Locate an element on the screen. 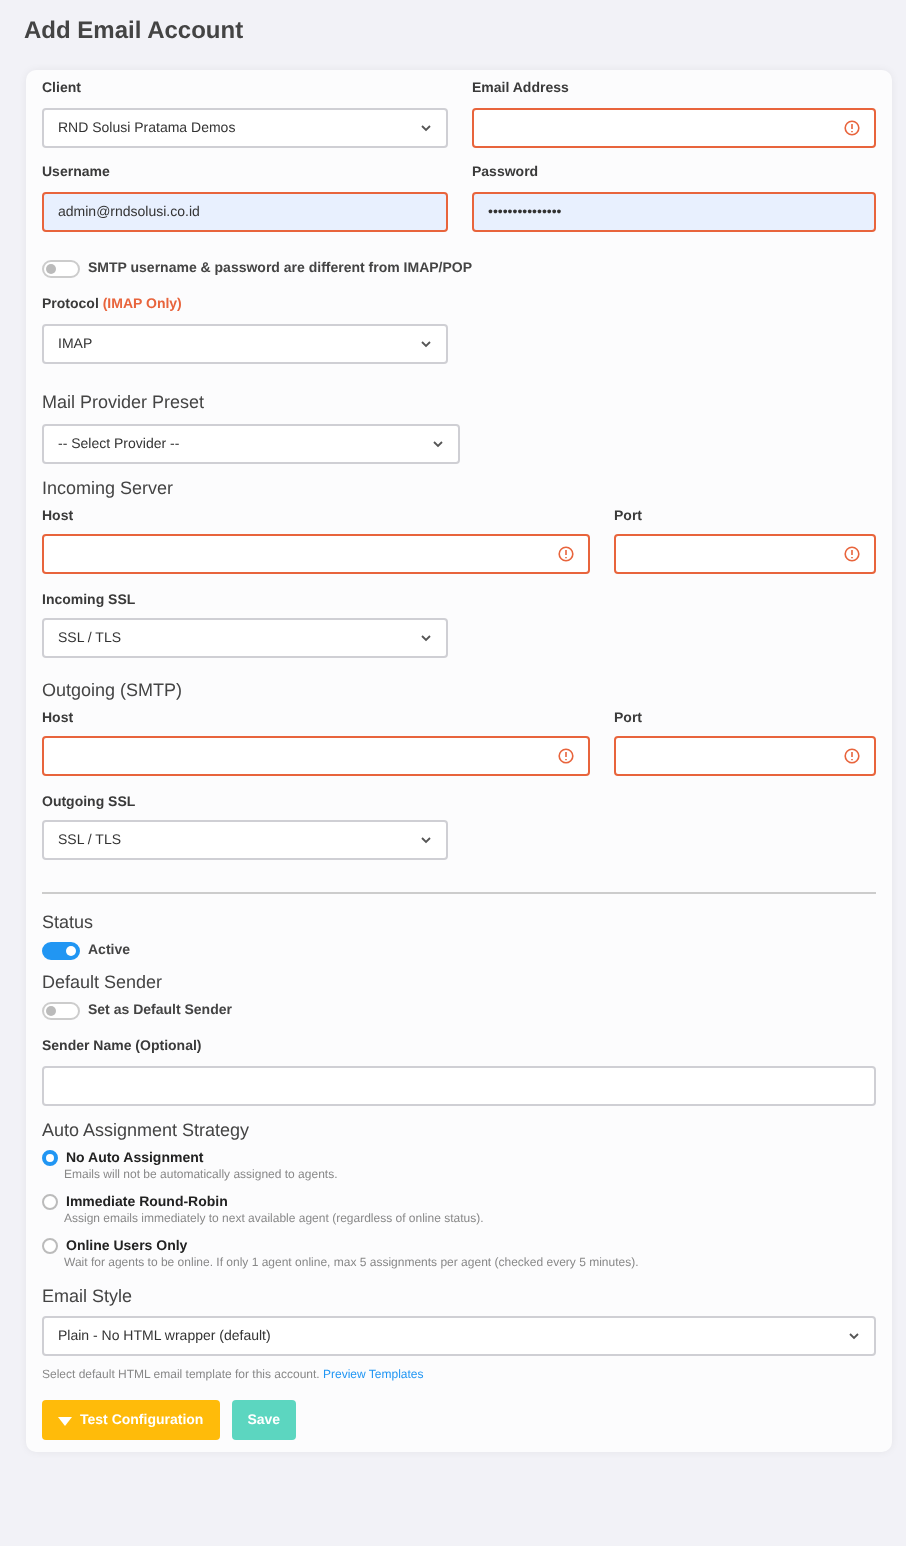 The width and height of the screenshot is (906, 1546). section-heading: Default Sender is located at coordinates (103, 983).